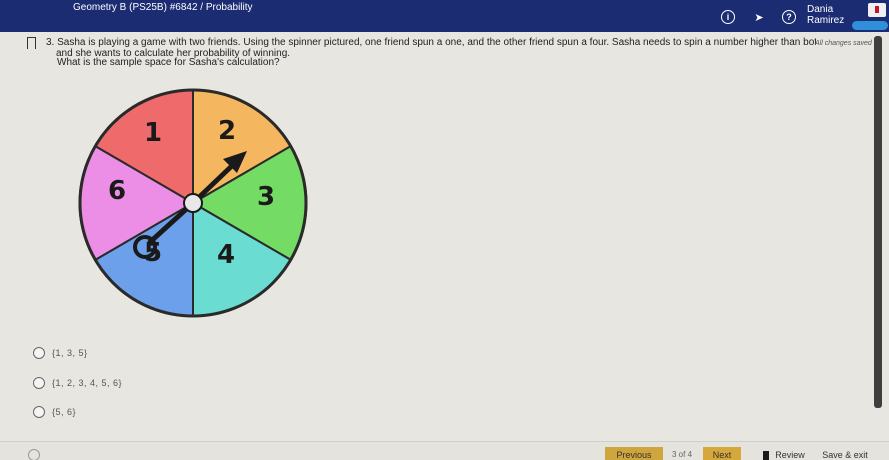 The width and height of the screenshot is (889, 460). Describe the element at coordinates (759, 17) in the screenshot. I see `pin-icon: ➤` at that location.